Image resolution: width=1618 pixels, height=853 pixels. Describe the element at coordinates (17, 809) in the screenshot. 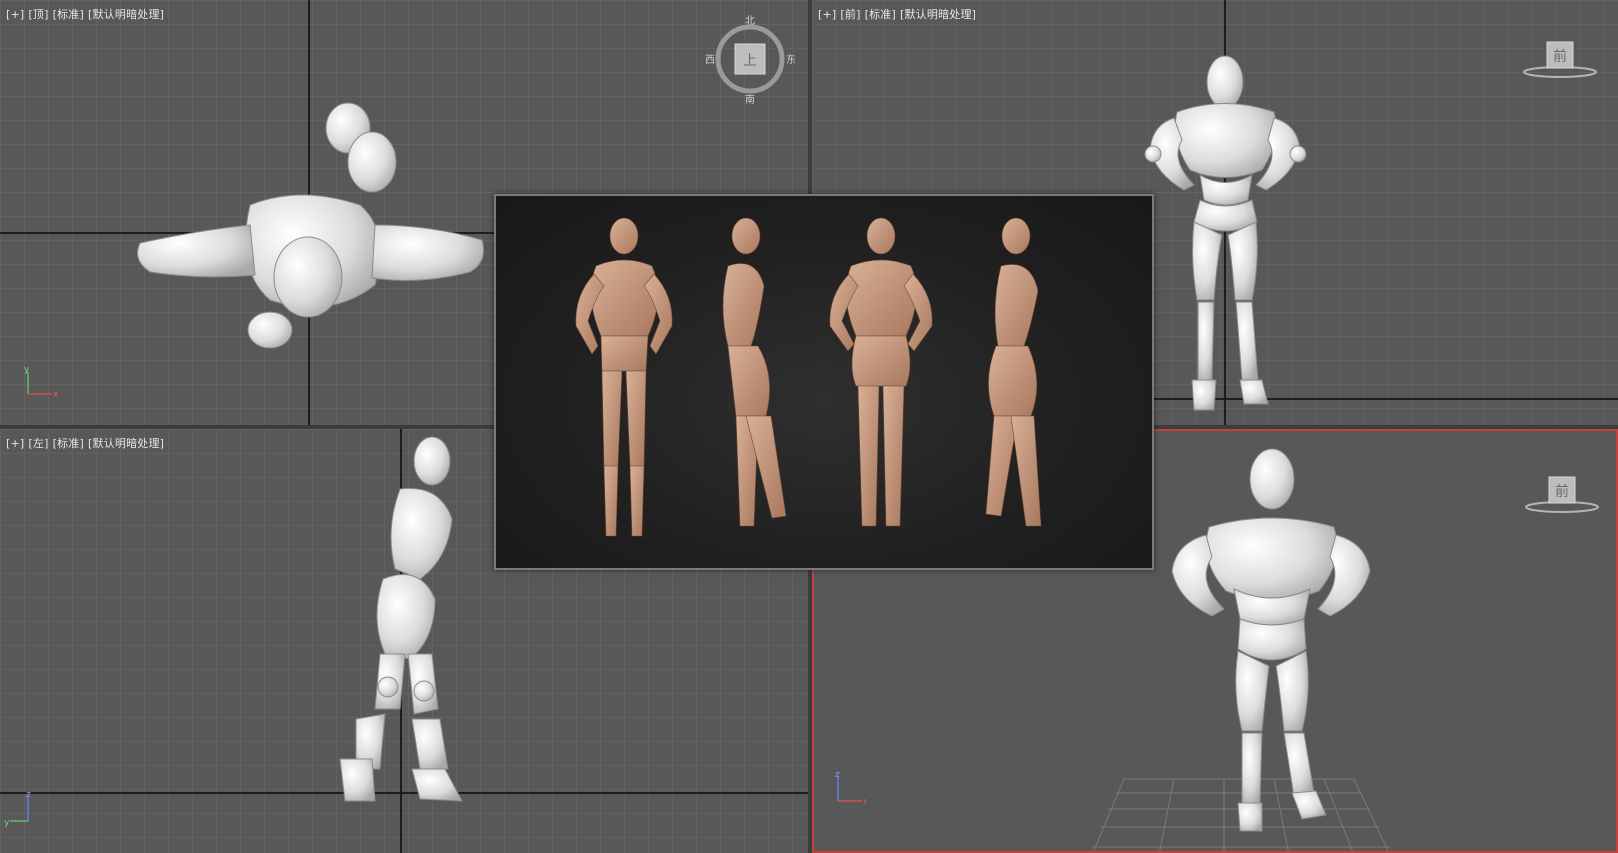

I see `axis-gizmo: z y` at that location.